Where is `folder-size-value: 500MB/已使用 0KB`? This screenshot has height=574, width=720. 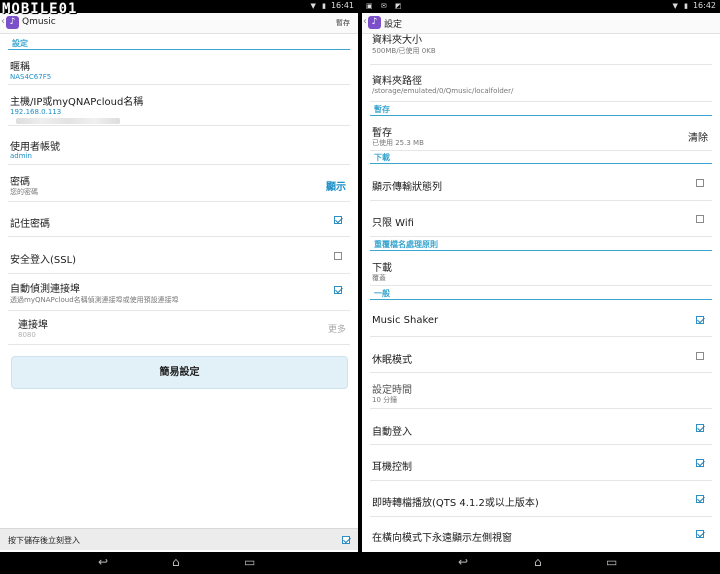
folder-size-value: 500MB/已使用 0KB is located at coordinates (404, 51).